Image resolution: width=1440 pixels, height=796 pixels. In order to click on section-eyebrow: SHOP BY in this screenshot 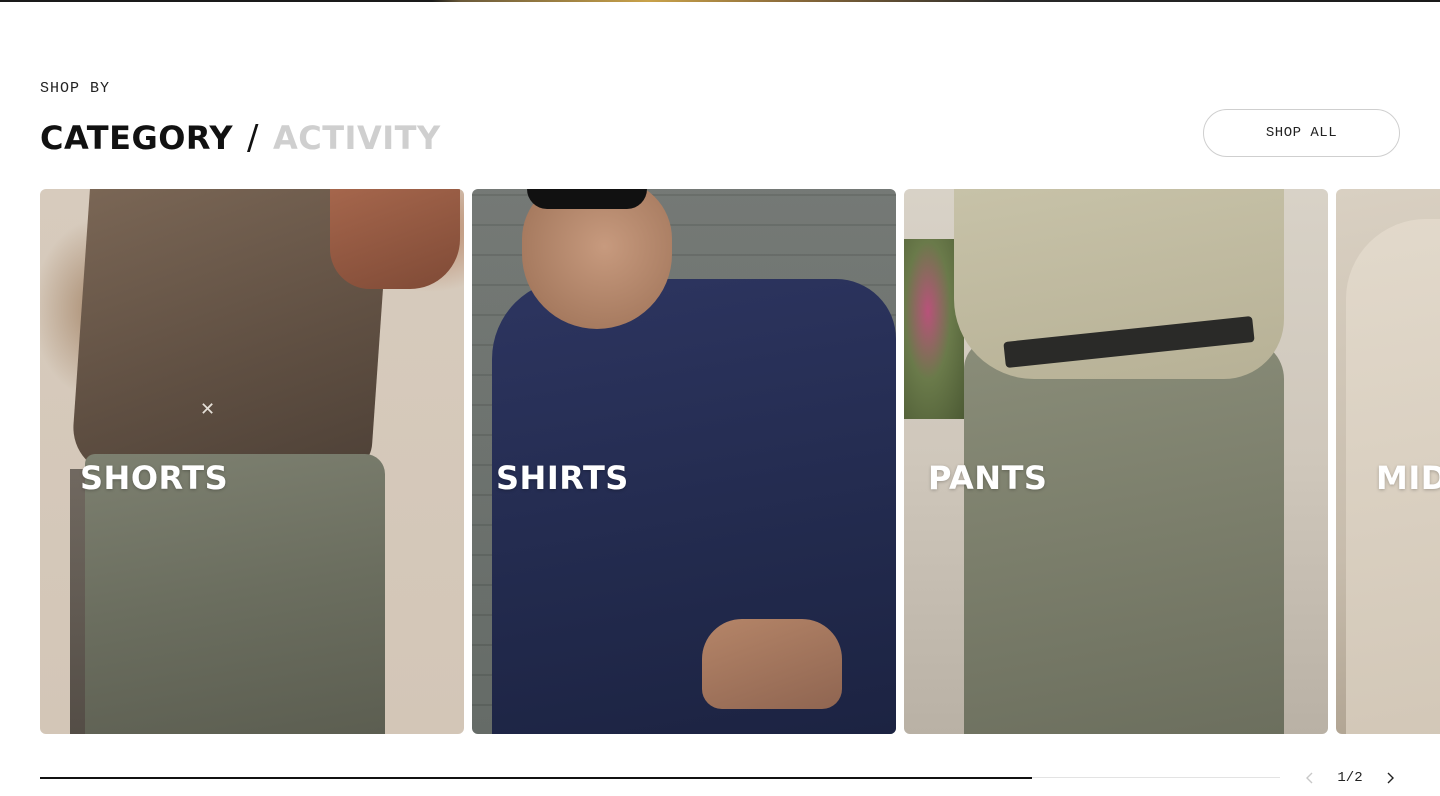, I will do `click(75, 88)`.